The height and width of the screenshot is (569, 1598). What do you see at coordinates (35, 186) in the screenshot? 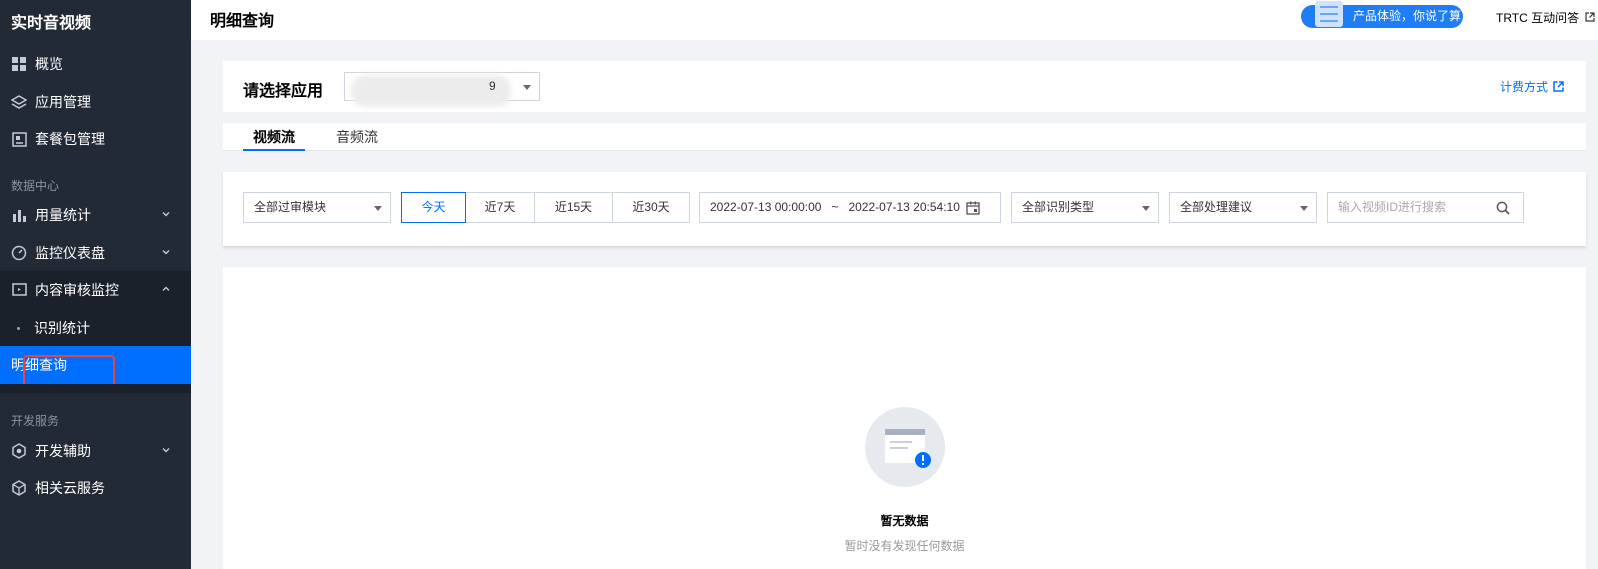
I see `section-label-data-center: 数据中心` at bounding box center [35, 186].